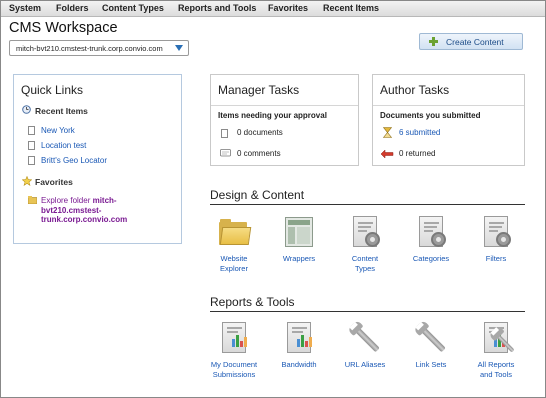 The width and height of the screenshot is (546, 398). I want to click on author-tasks-title: Author Tasks, so click(415, 90).